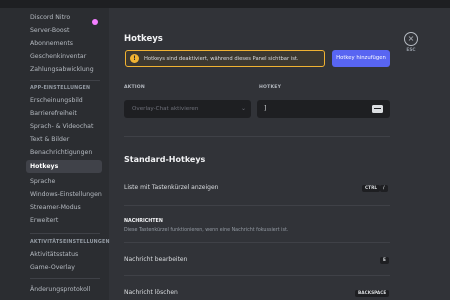  What do you see at coordinates (371, 188) in the screenshot?
I see `key-ctrl: CTRL` at bounding box center [371, 188].